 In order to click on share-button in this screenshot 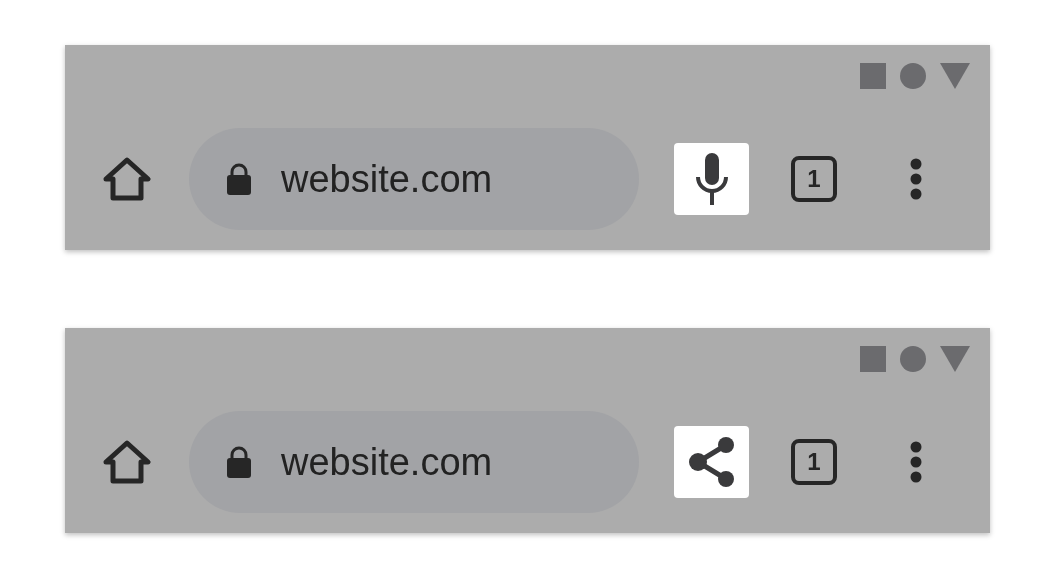, I will do `click(711, 462)`.